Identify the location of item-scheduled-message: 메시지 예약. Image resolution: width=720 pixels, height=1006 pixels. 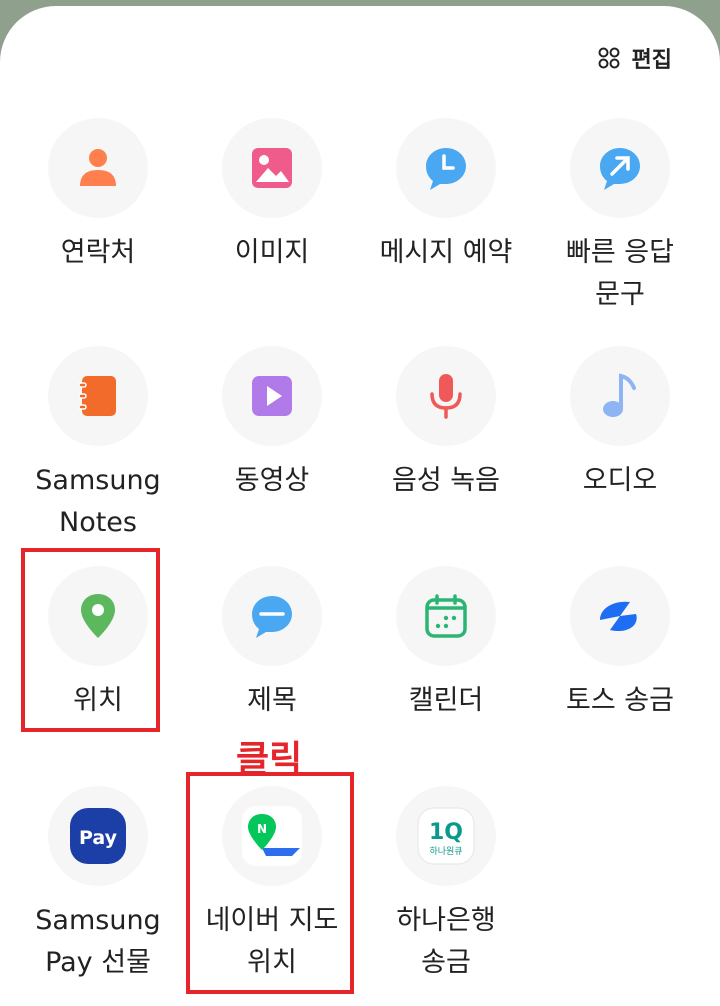
(446, 196).